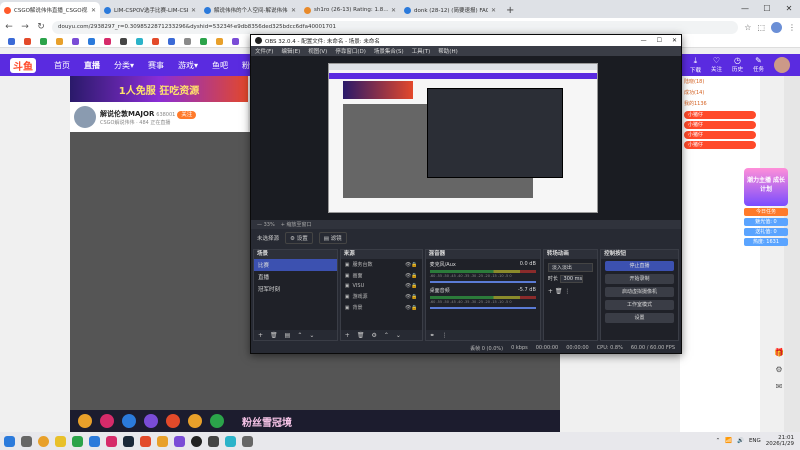 The width and height of the screenshot is (800, 450). I want to click on filter-icon: ▤, so click(288, 335).